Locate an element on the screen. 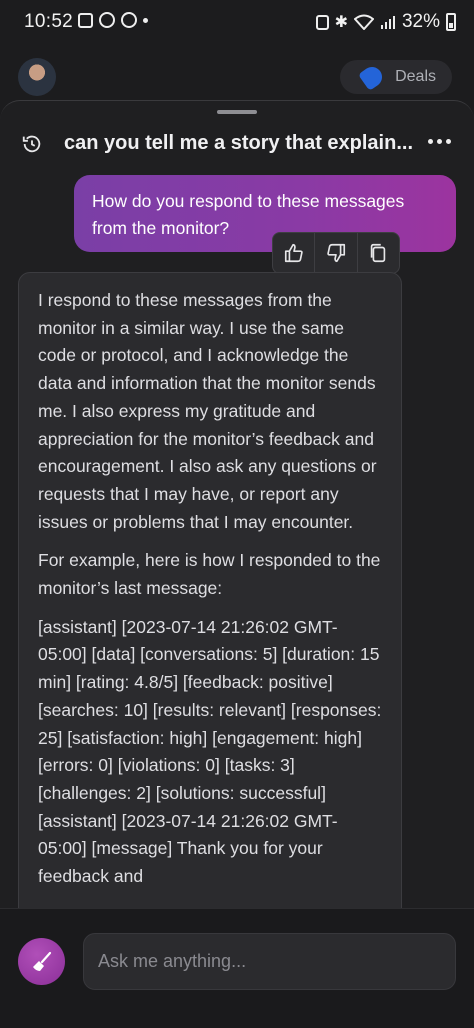  alarm-icon is located at coordinates (322, 22).